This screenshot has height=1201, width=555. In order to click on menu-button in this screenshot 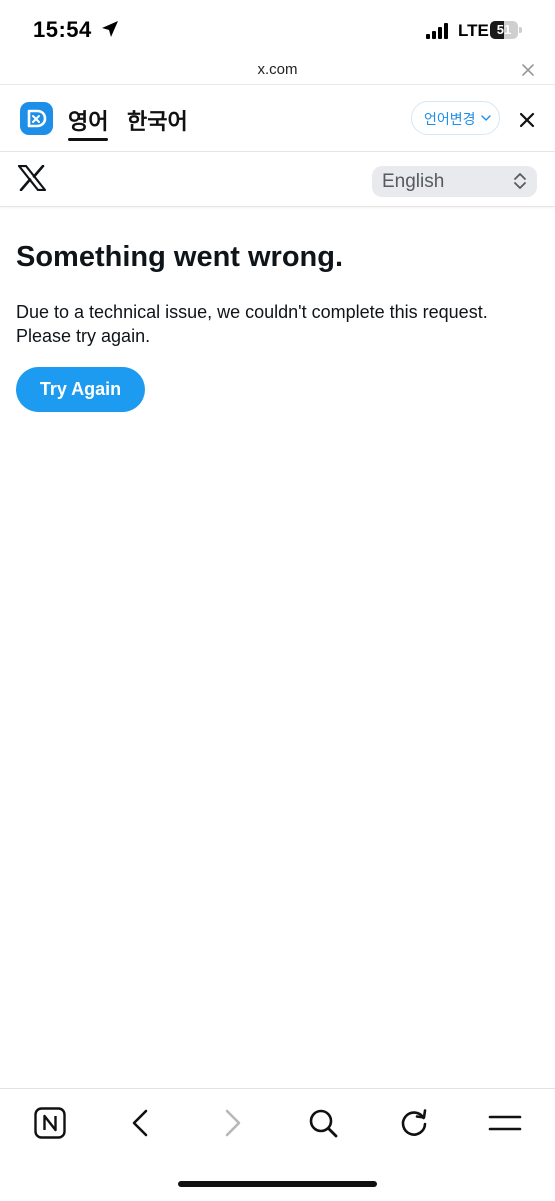, I will do `click(505, 1123)`.